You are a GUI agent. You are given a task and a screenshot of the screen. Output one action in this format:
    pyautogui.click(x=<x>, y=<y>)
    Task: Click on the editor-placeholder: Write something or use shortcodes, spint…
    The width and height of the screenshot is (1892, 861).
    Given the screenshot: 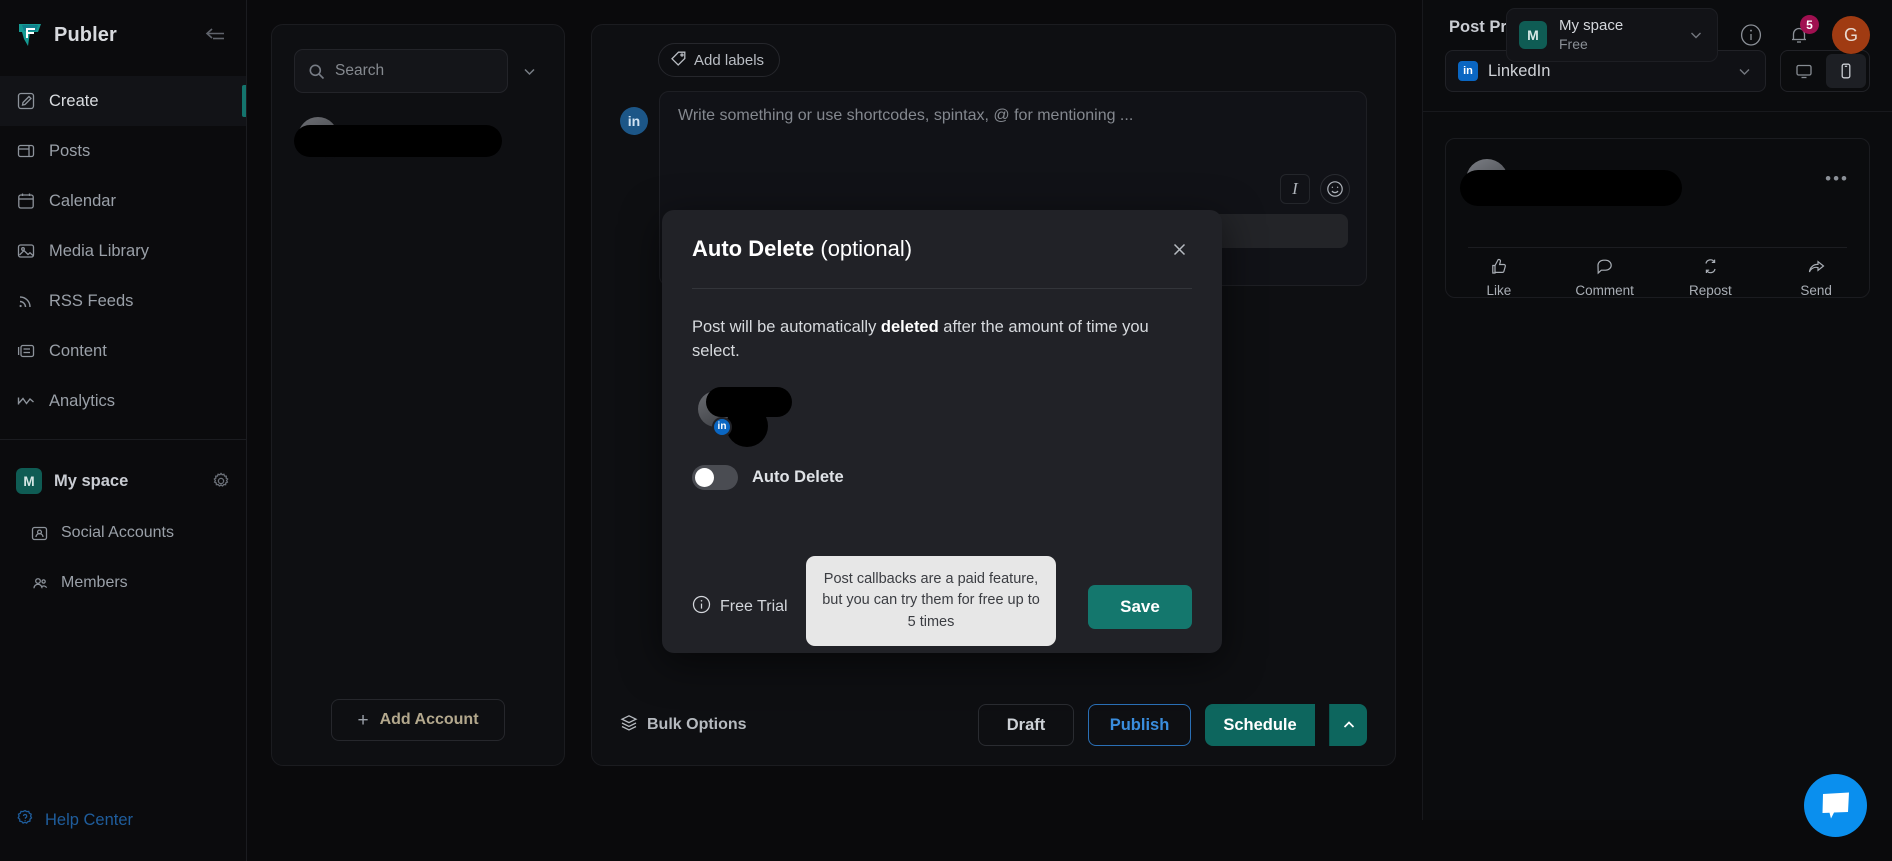 What is the action you would take?
    pyautogui.click(x=906, y=115)
    